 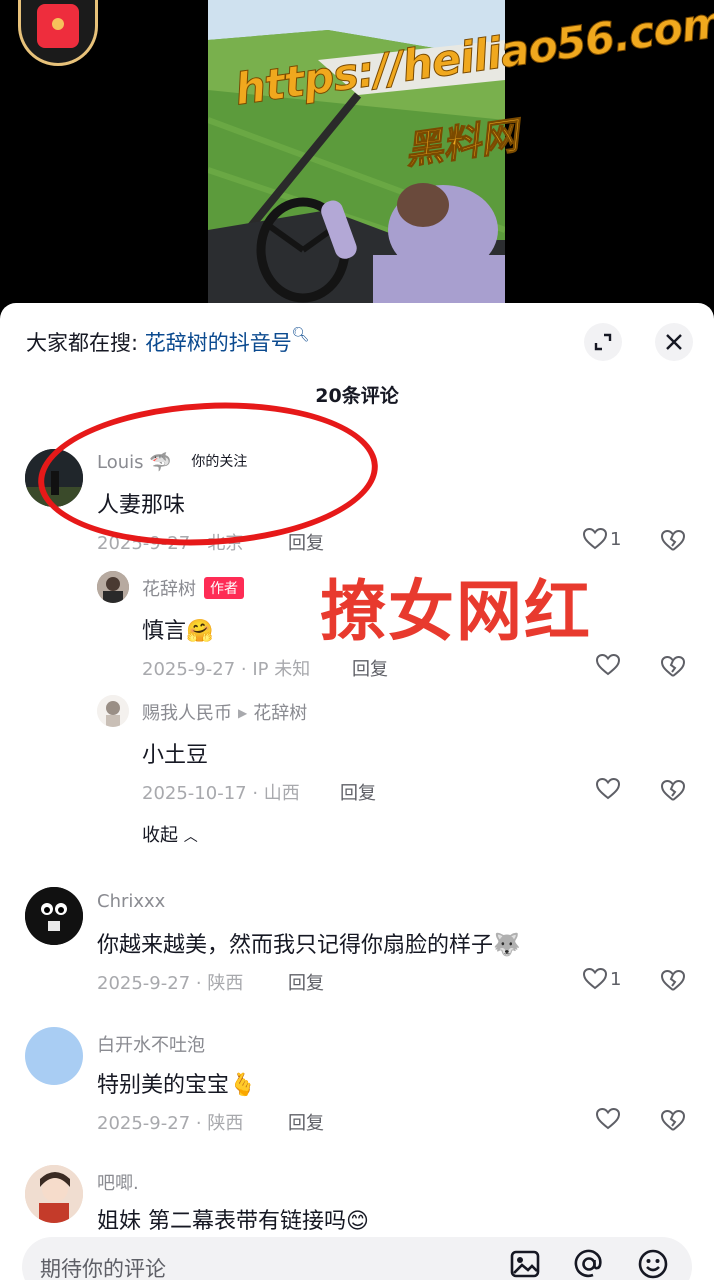 What do you see at coordinates (170, 543) in the screenshot?
I see `comment-meta: 2025-9-27 · 北京` at bounding box center [170, 543].